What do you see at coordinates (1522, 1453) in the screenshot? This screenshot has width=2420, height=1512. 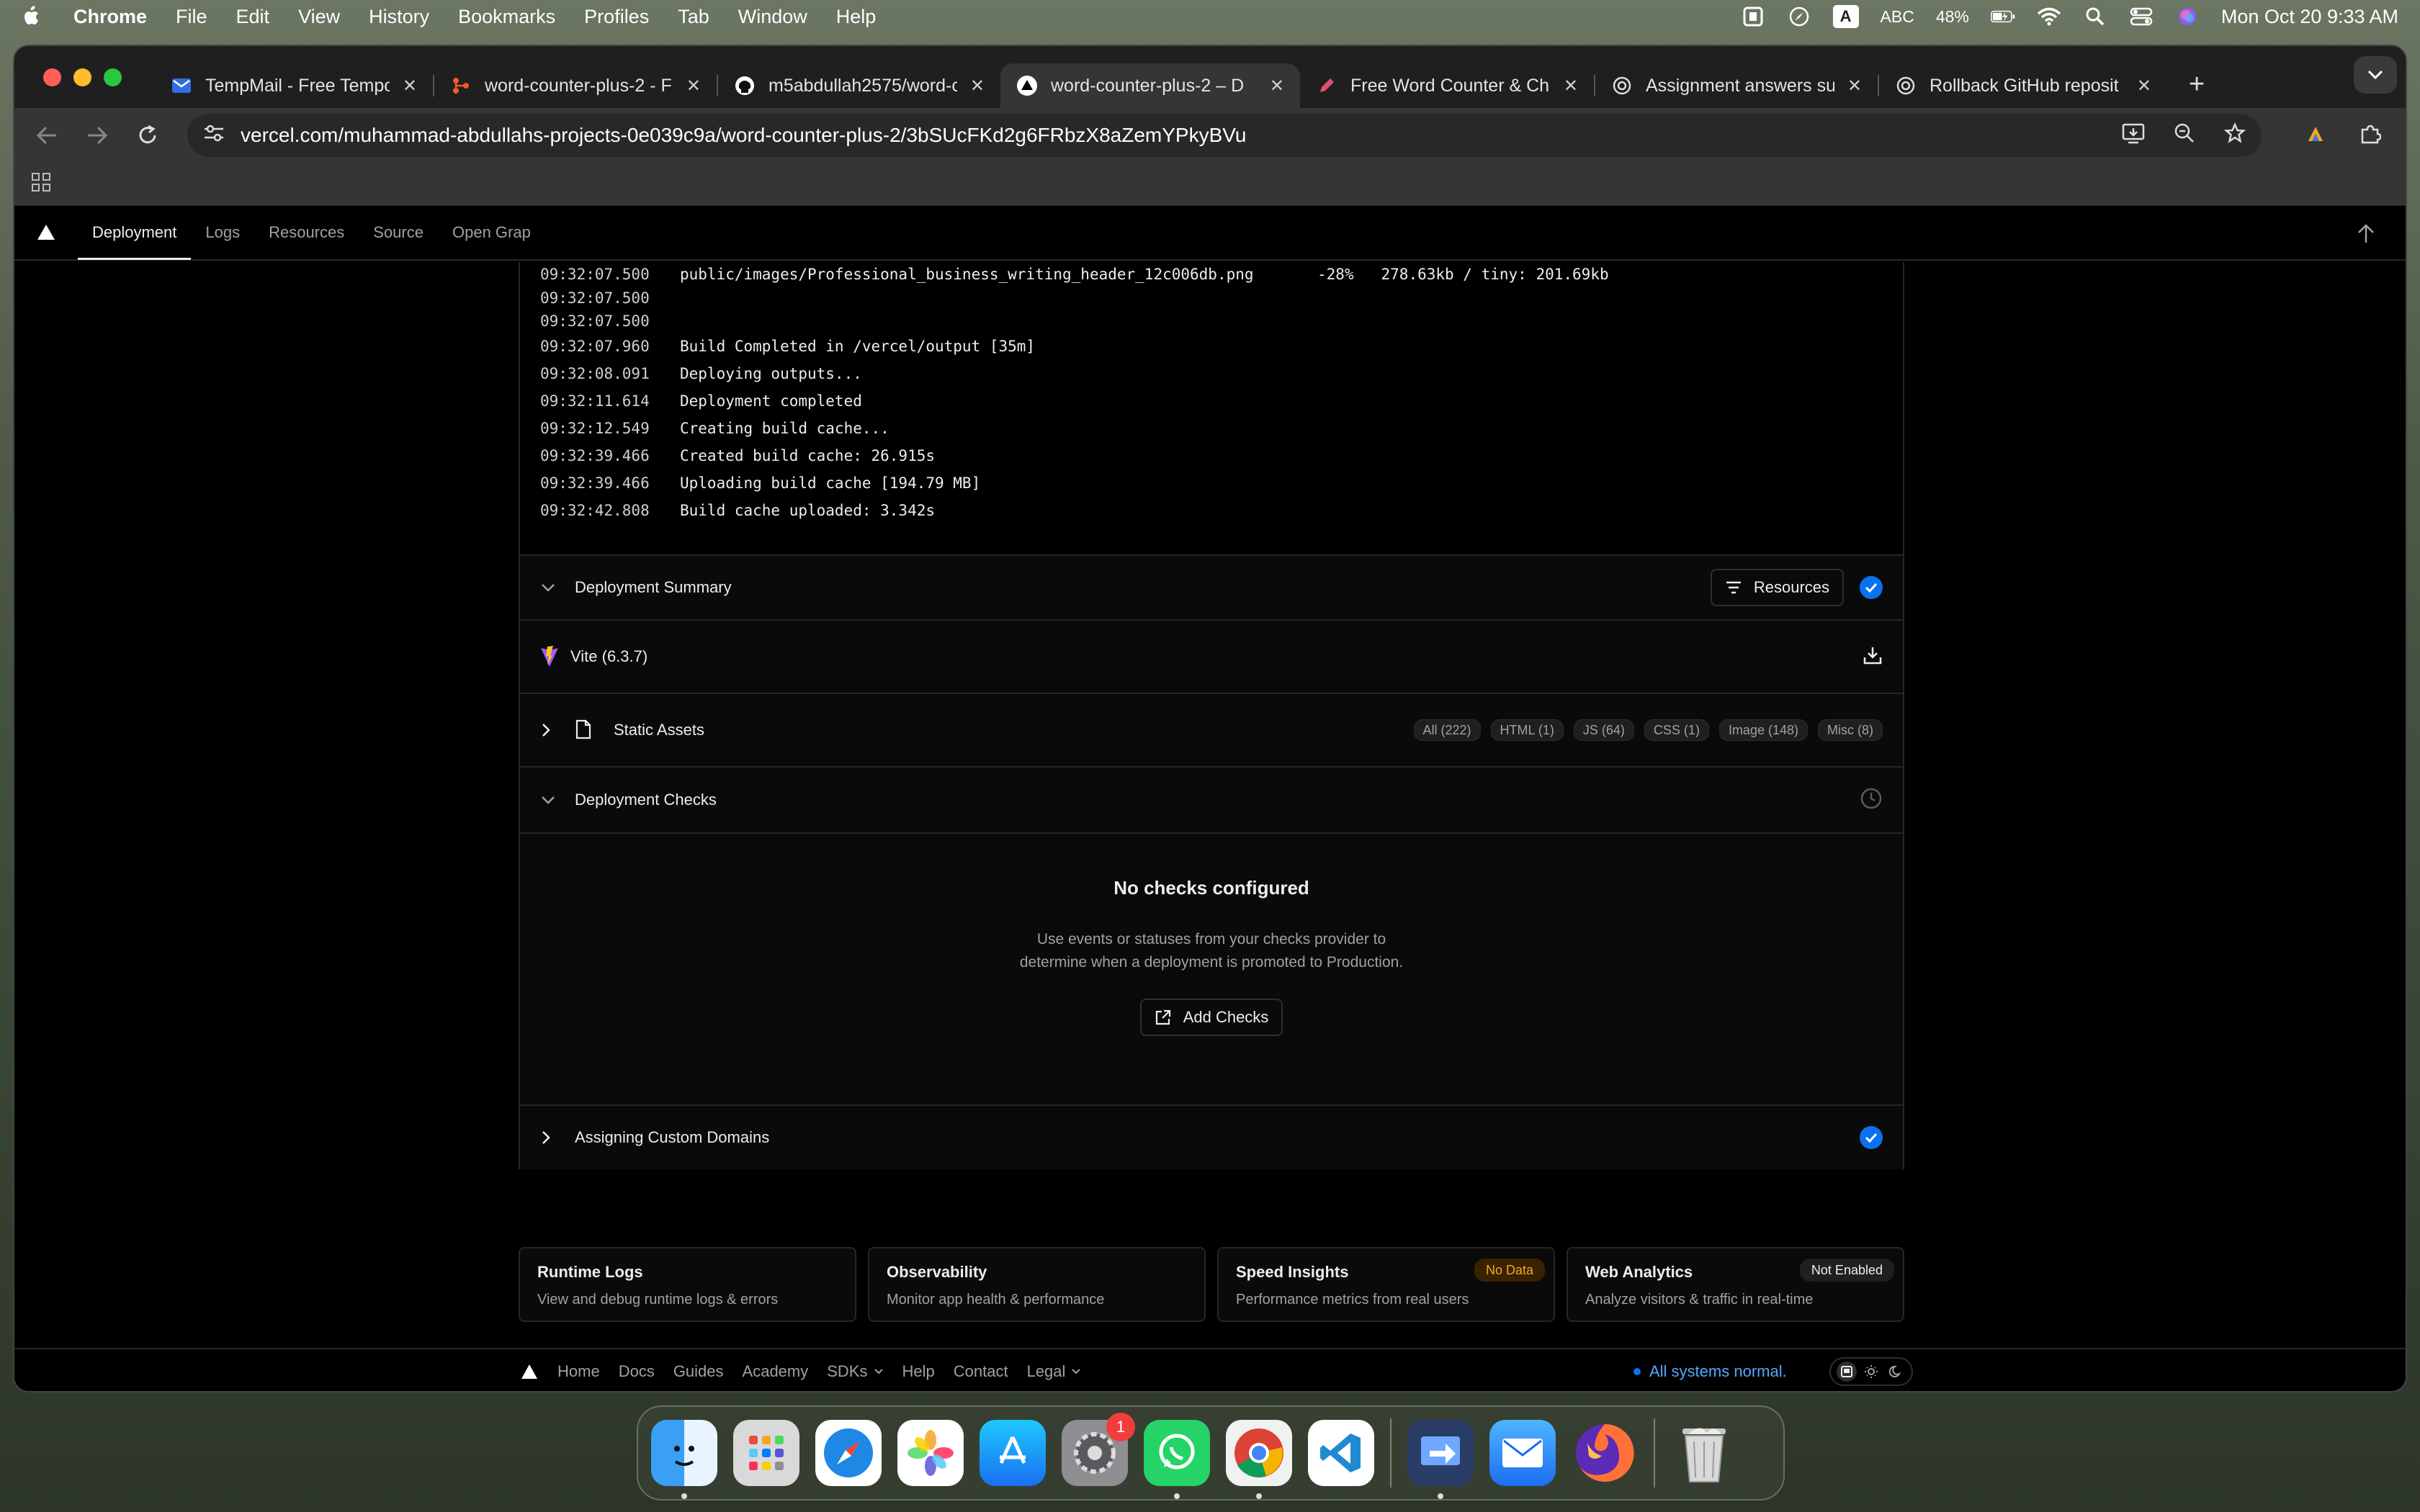 I see `mail-app-icon` at bounding box center [1522, 1453].